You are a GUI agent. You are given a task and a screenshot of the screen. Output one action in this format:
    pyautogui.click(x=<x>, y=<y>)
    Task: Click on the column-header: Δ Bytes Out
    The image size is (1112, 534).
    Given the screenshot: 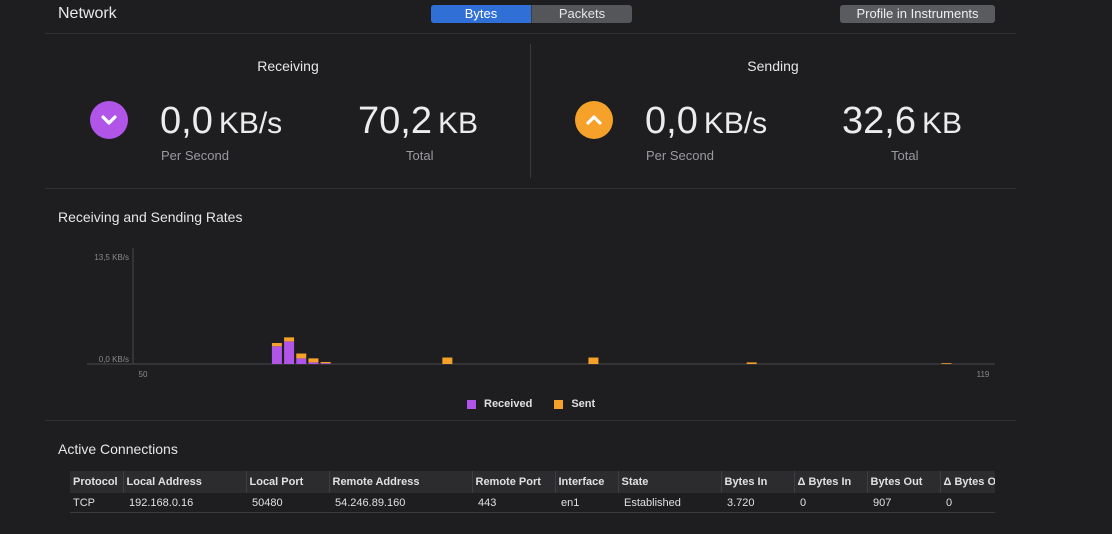 What is the action you would take?
    pyautogui.click(x=967, y=482)
    